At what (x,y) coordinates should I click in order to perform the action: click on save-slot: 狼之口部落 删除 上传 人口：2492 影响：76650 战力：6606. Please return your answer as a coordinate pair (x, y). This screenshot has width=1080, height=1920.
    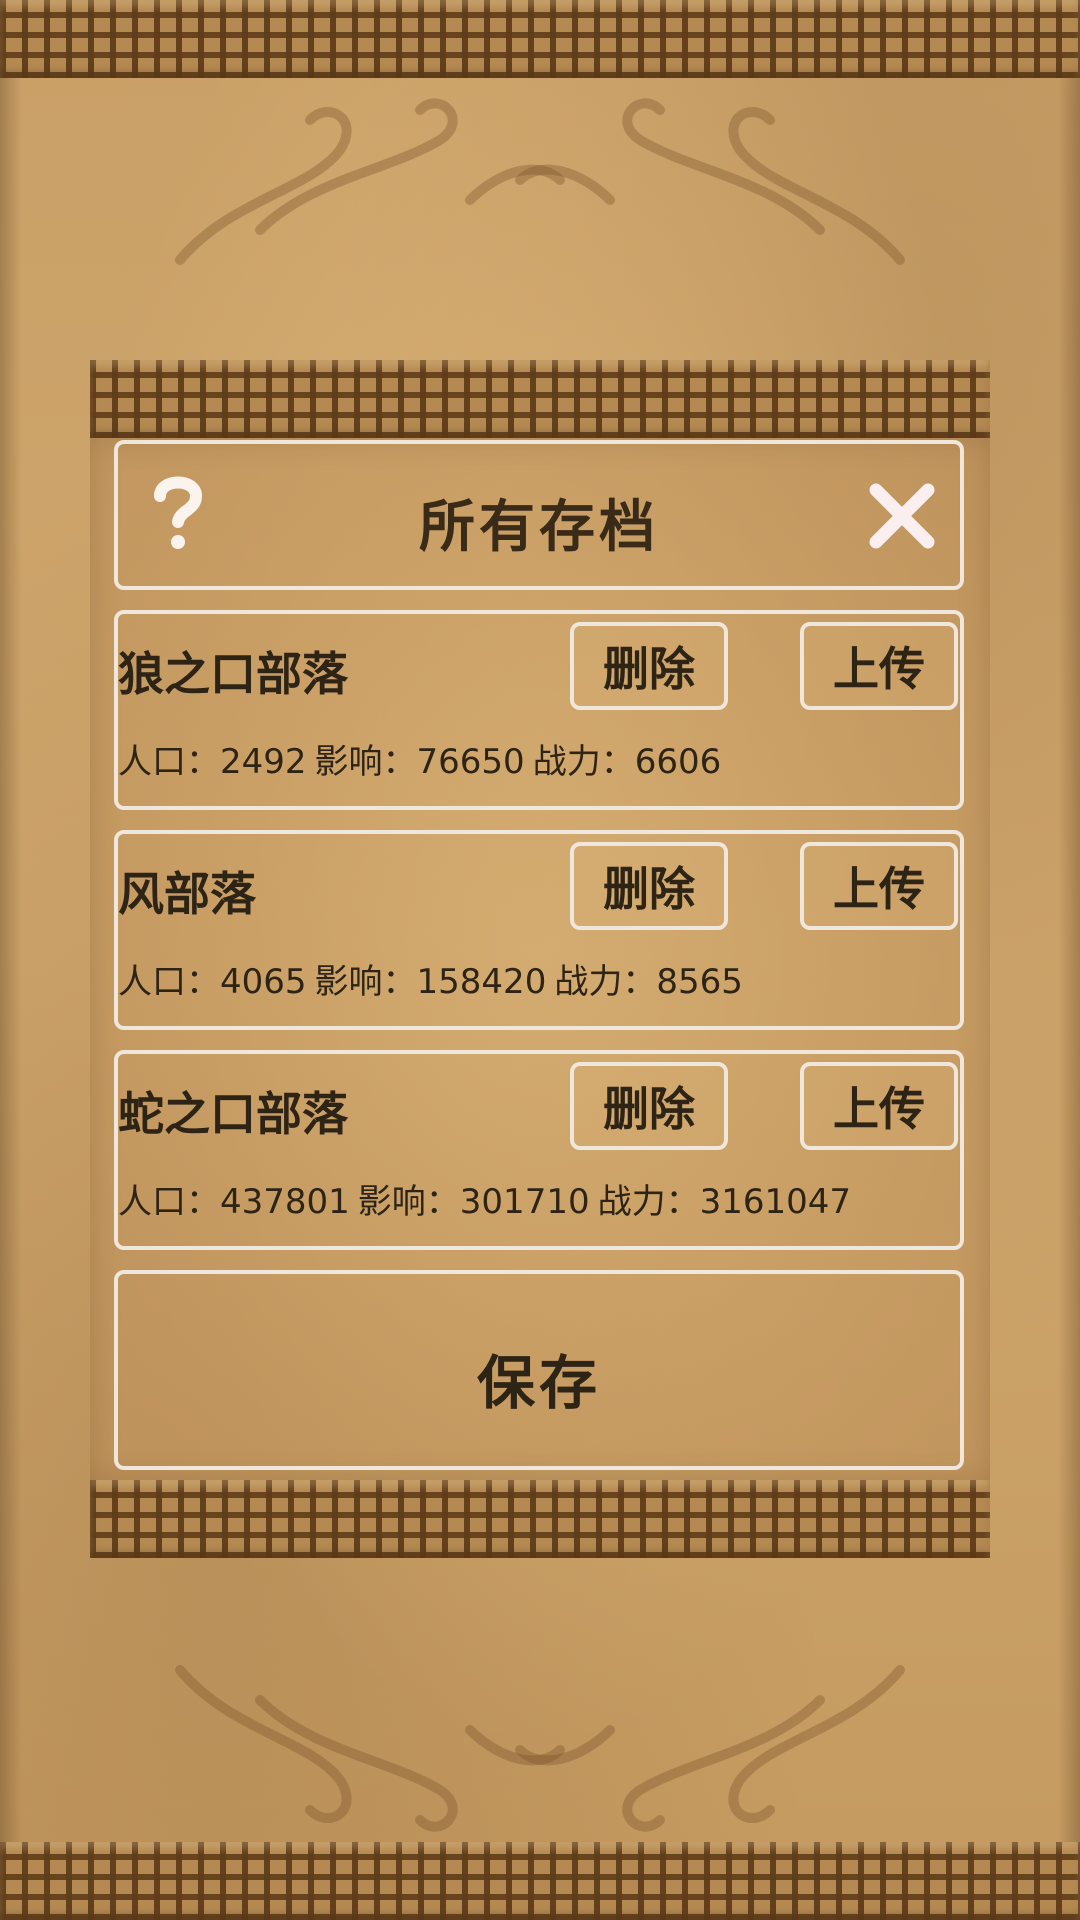
    Looking at the image, I should click on (539, 710).